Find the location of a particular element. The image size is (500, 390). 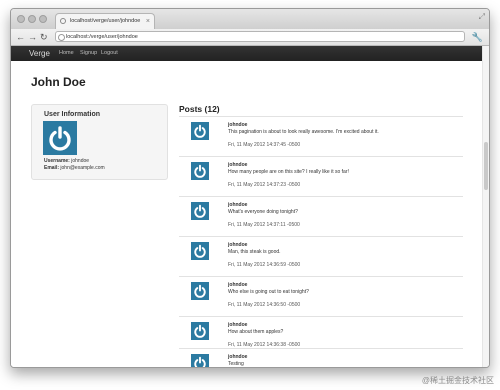

page-title: John Doe is located at coordinates (58, 82).